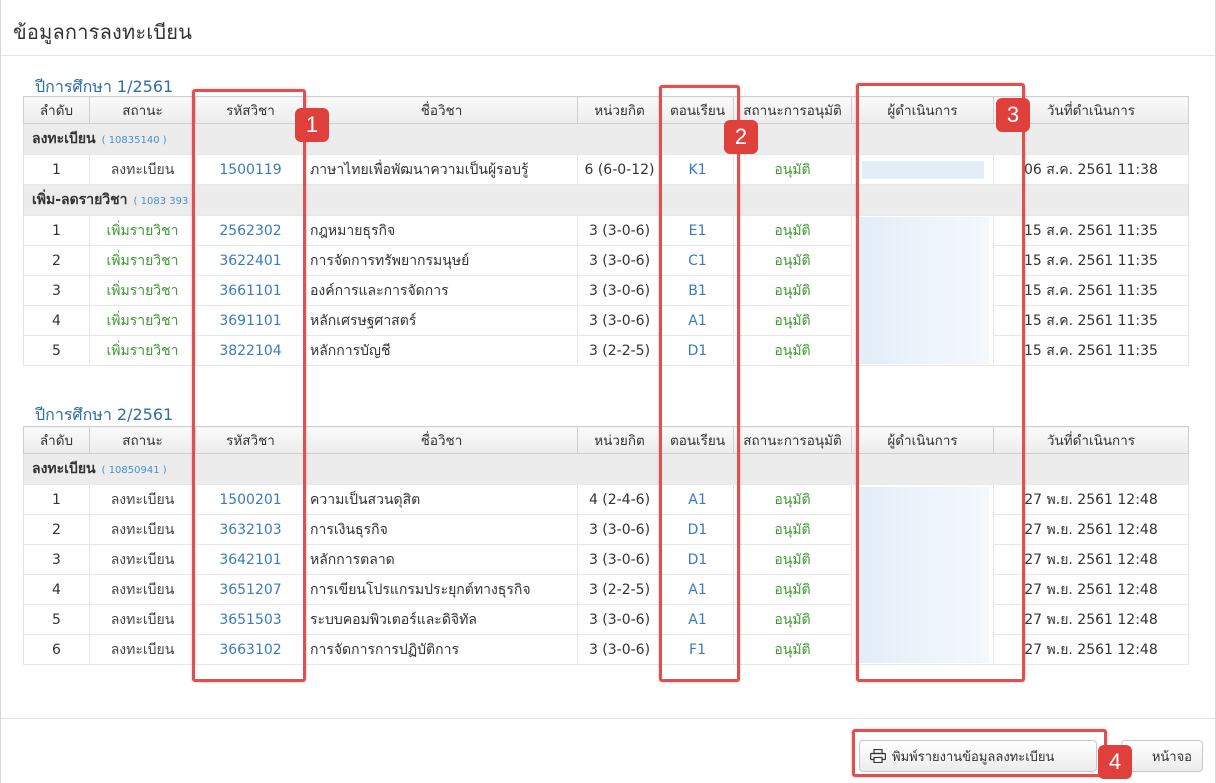  I want to click on term-label-2: ปีการศึกษา 2/2561, so click(104, 414).